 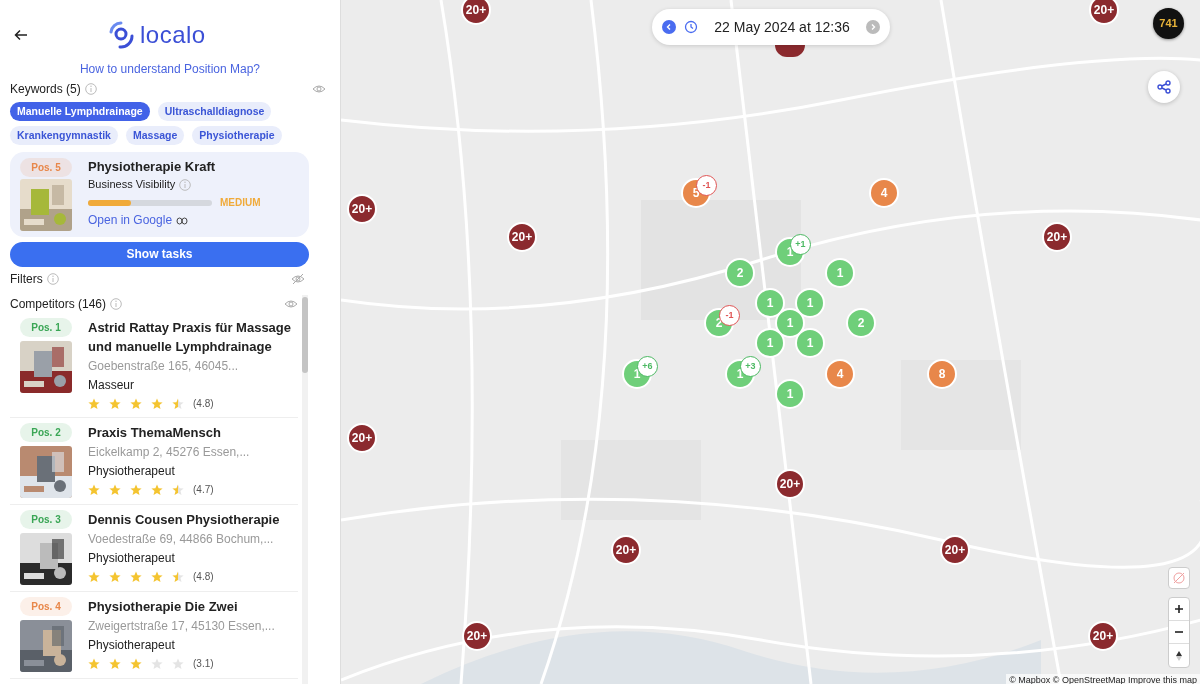 I want to click on scrollbar-thumb, so click(x=305, y=335).